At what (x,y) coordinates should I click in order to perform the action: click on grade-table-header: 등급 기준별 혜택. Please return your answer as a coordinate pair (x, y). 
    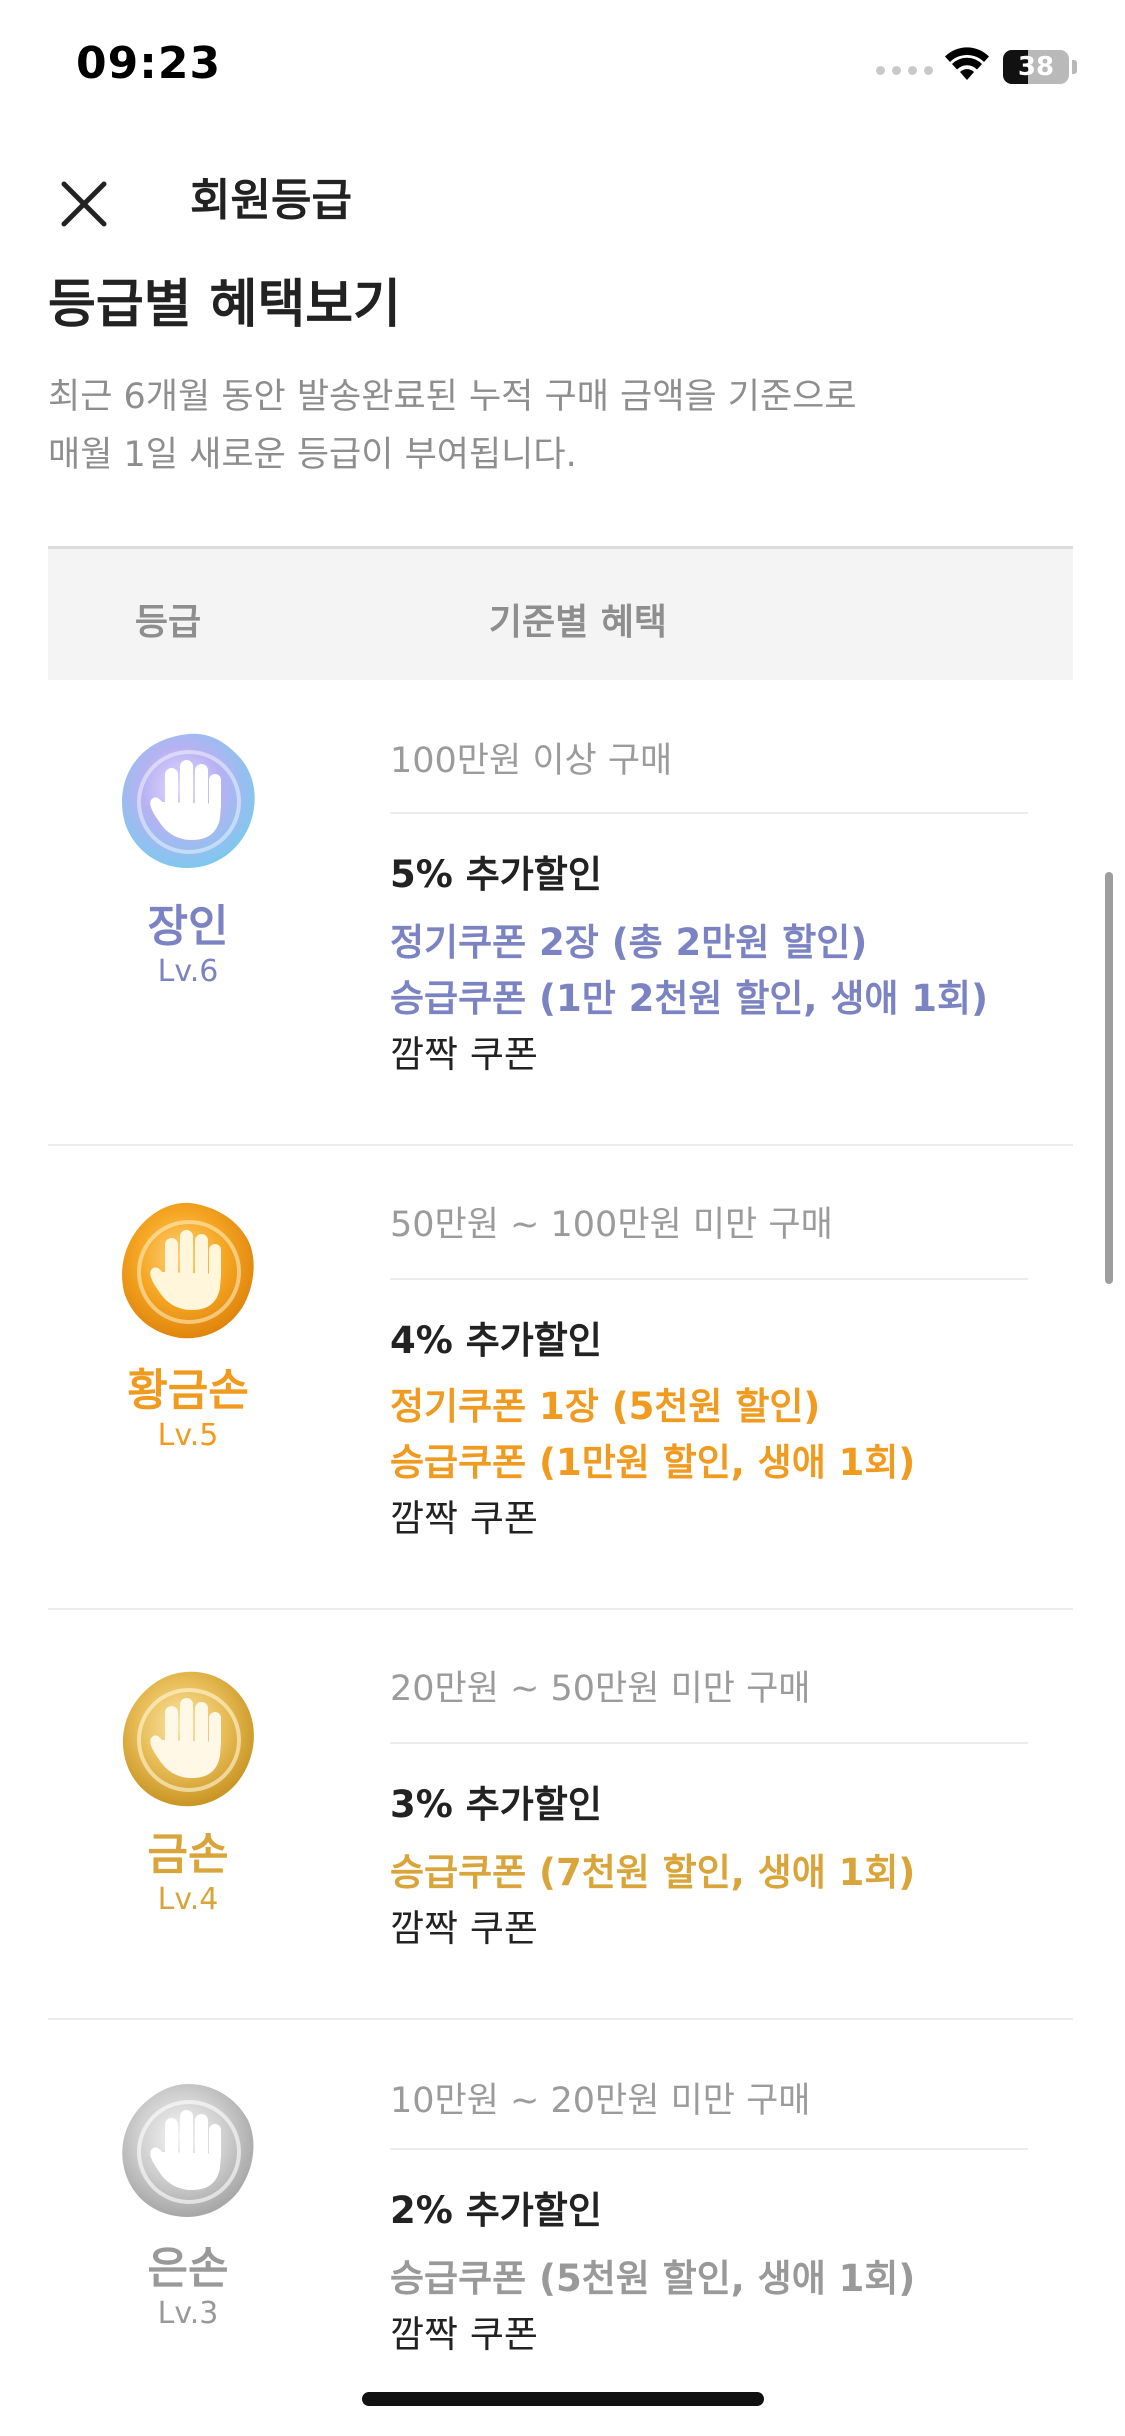
    Looking at the image, I should click on (560, 613).